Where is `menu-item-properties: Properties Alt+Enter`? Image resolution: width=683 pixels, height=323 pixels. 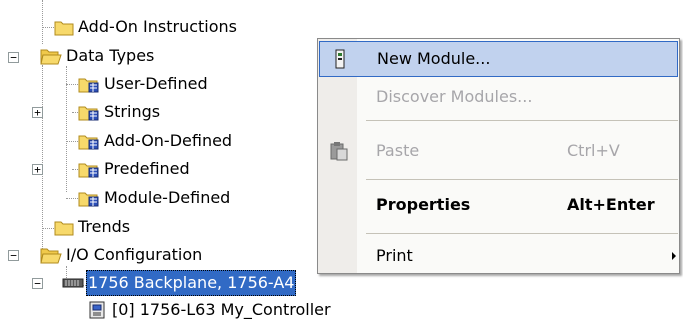
menu-item-properties: Properties Alt+Enter is located at coordinates (498, 205).